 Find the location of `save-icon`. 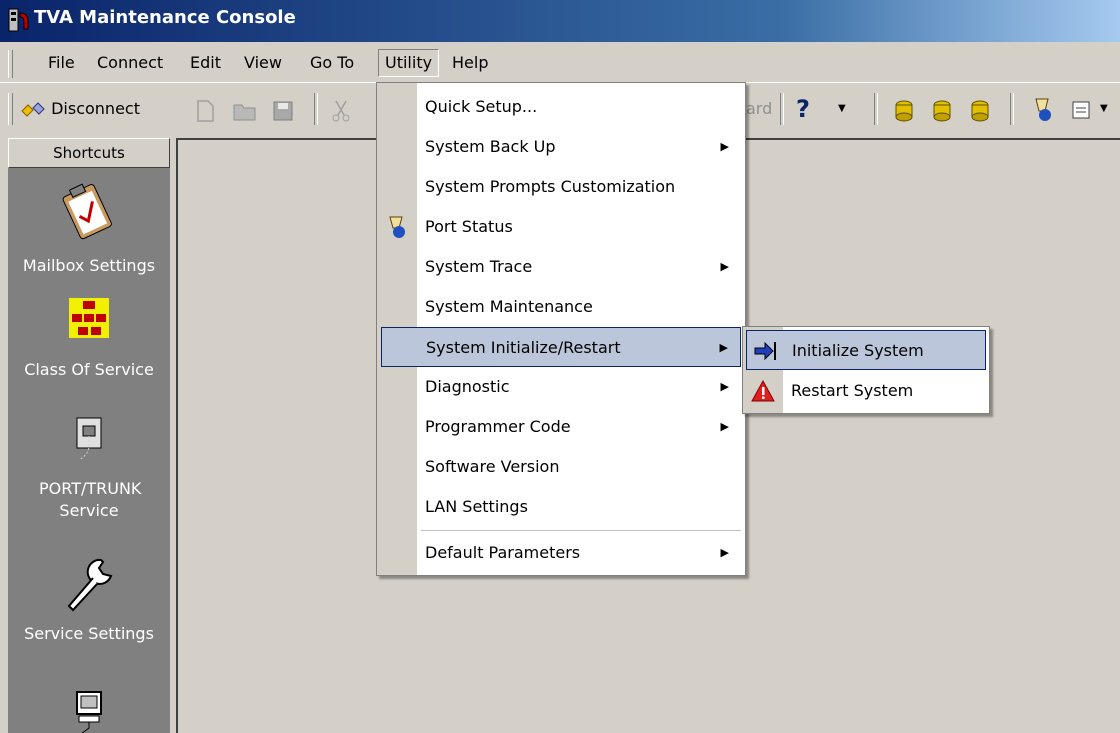

save-icon is located at coordinates (283, 111).